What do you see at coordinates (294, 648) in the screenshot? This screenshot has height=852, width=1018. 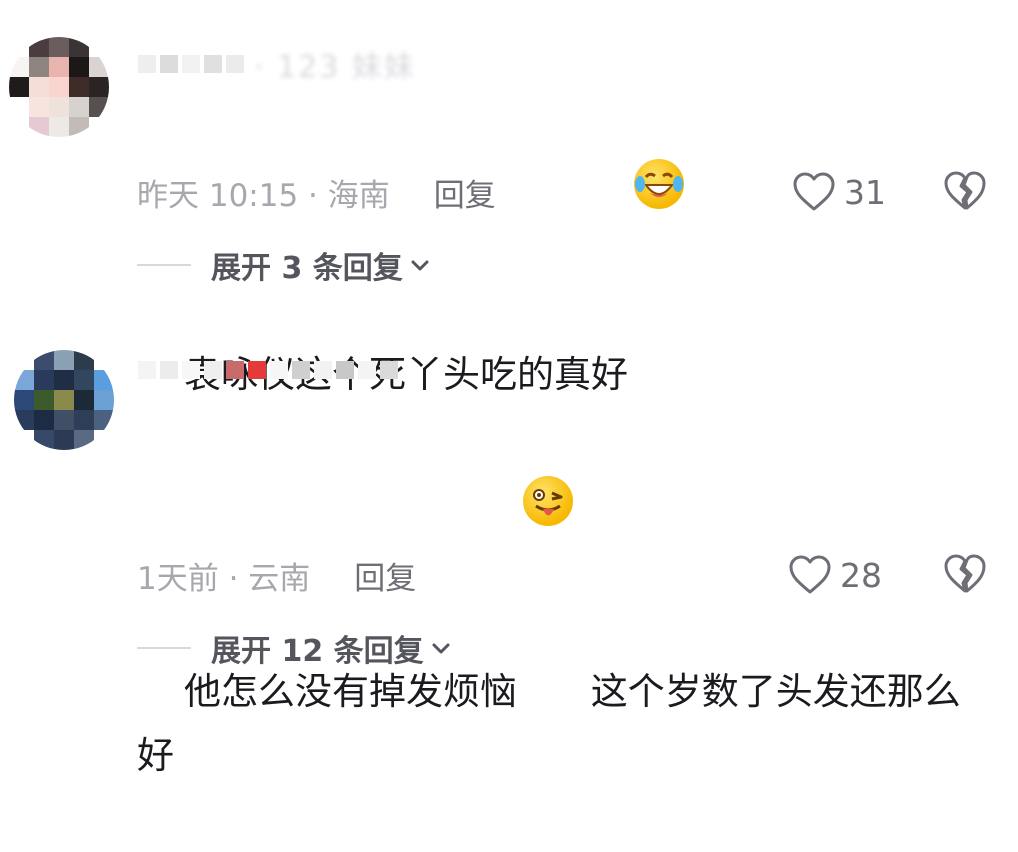 I see `expand-replies-button: 展开 12 条回复` at bounding box center [294, 648].